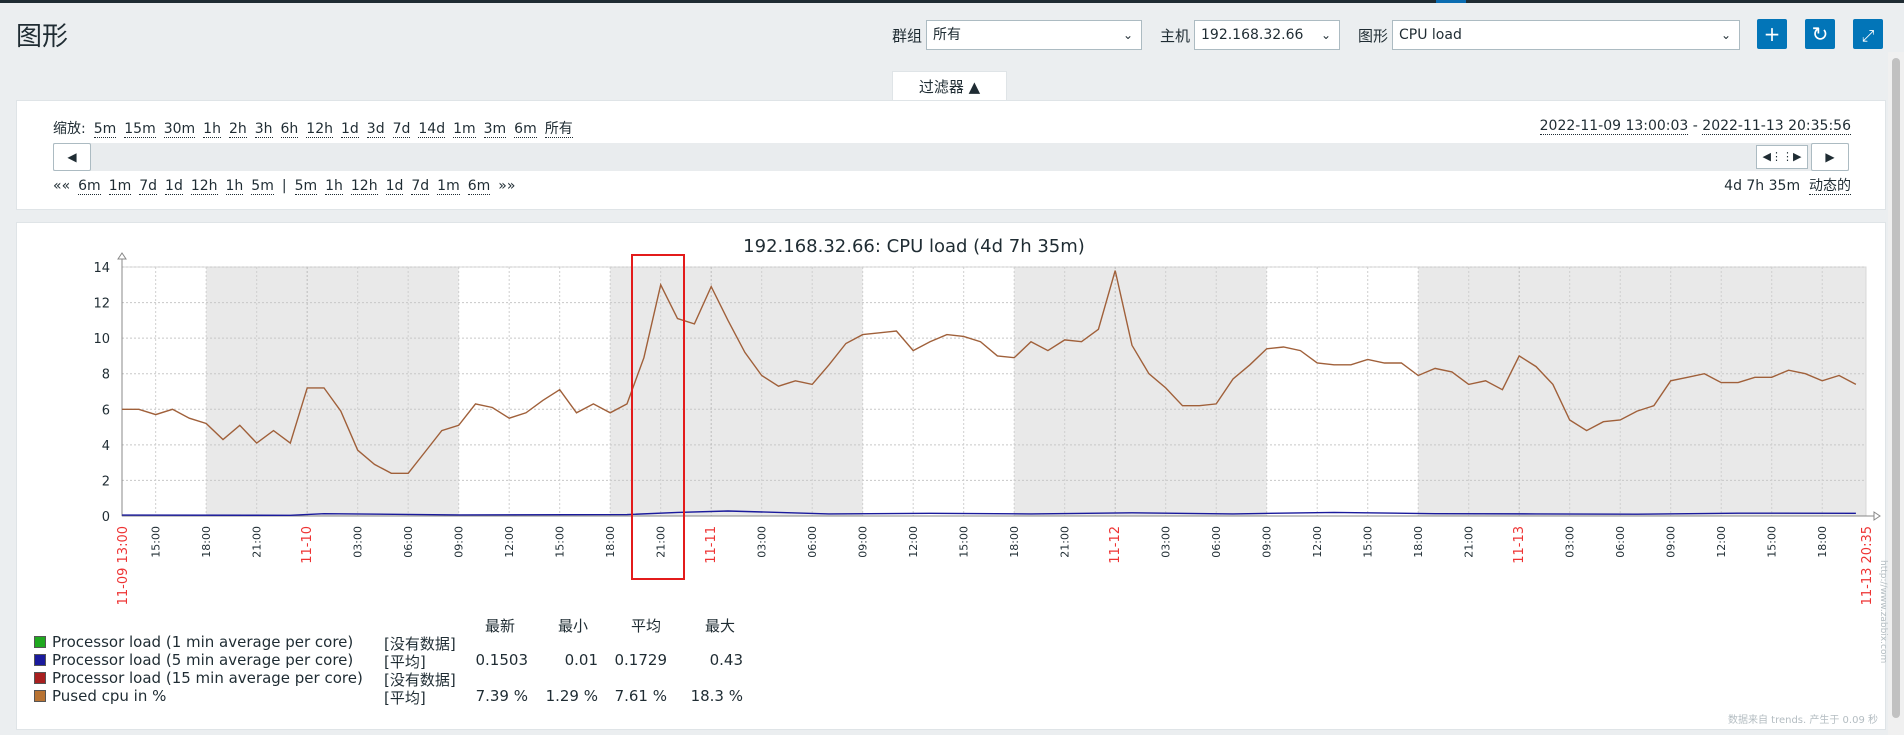  What do you see at coordinates (1519, 545) in the screenshot?
I see `x-tick-label: 11-13` at bounding box center [1519, 545].